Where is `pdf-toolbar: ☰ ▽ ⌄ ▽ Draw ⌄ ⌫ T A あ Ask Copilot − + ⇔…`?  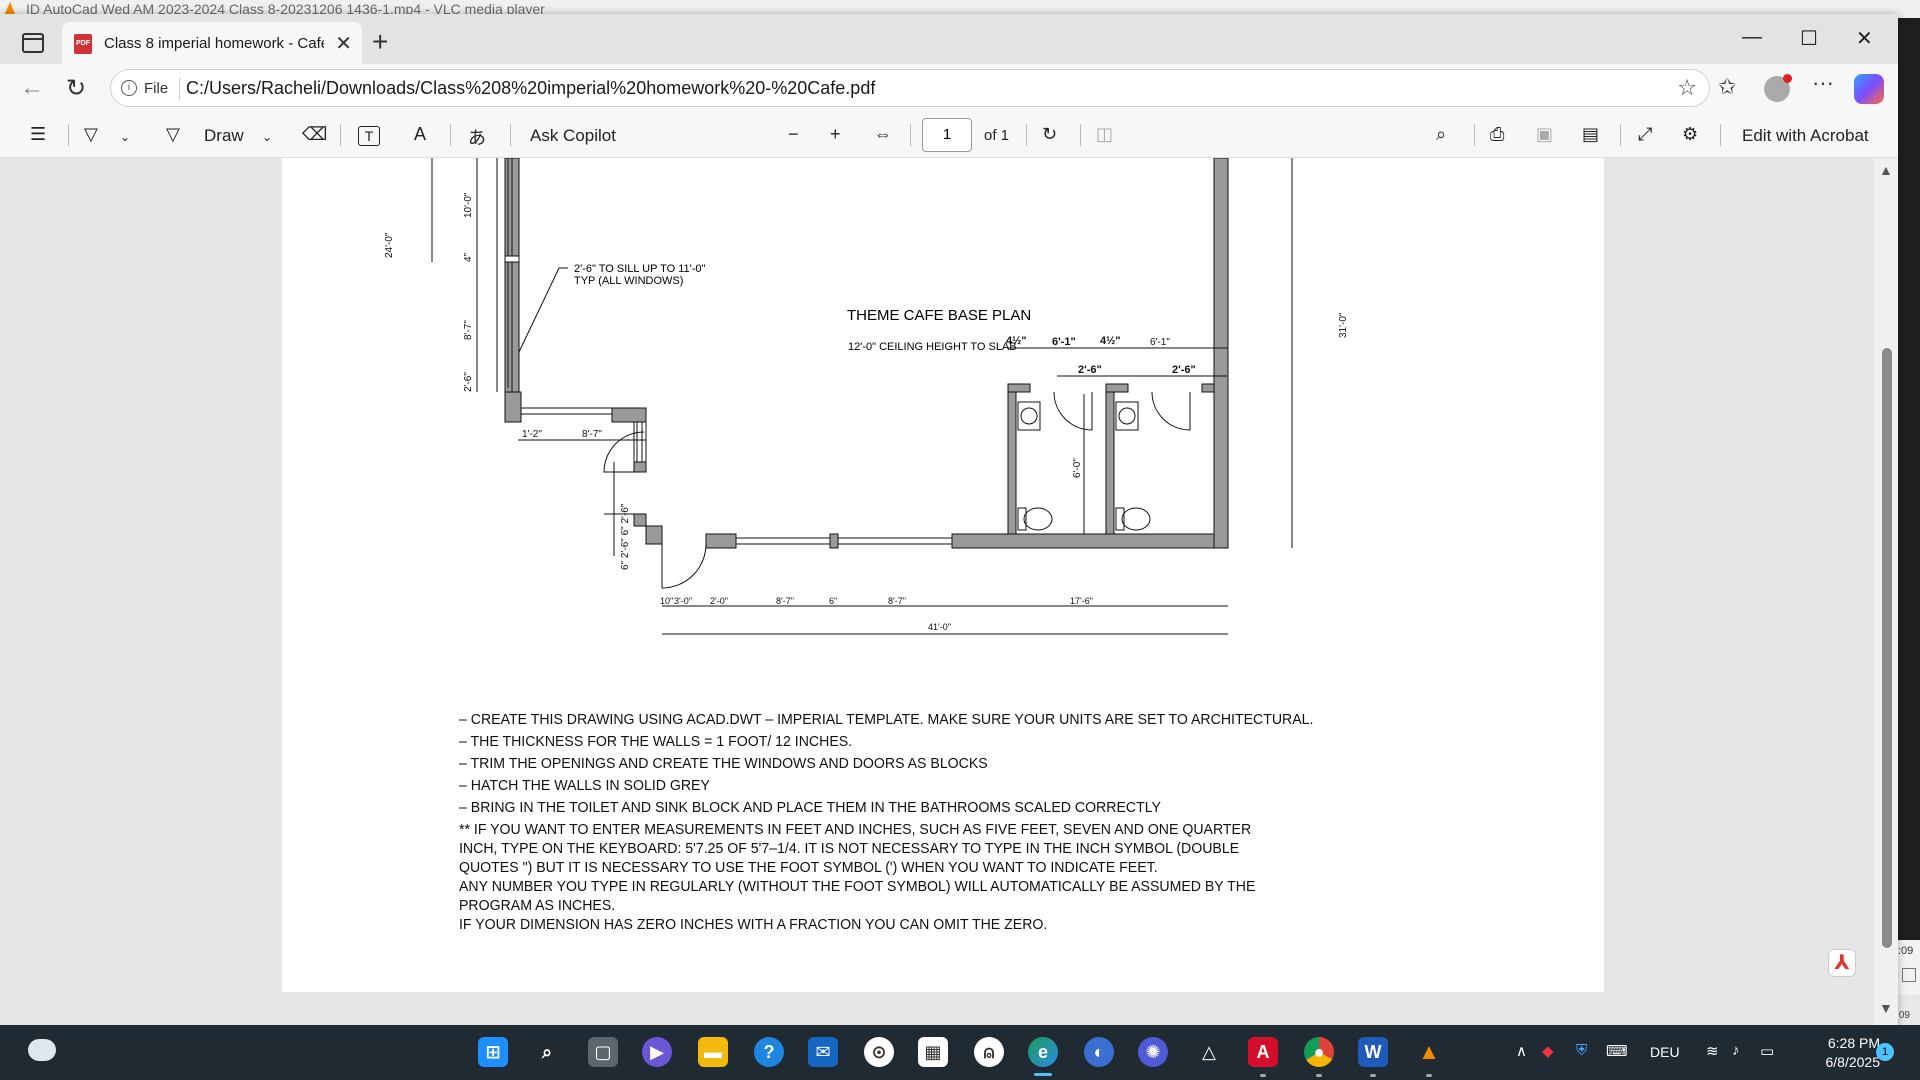 pdf-toolbar: ☰ ▽ ⌄ ▽ Draw ⌄ ⌫ T A あ Ask Copilot − + ⇔… is located at coordinates (949, 135).